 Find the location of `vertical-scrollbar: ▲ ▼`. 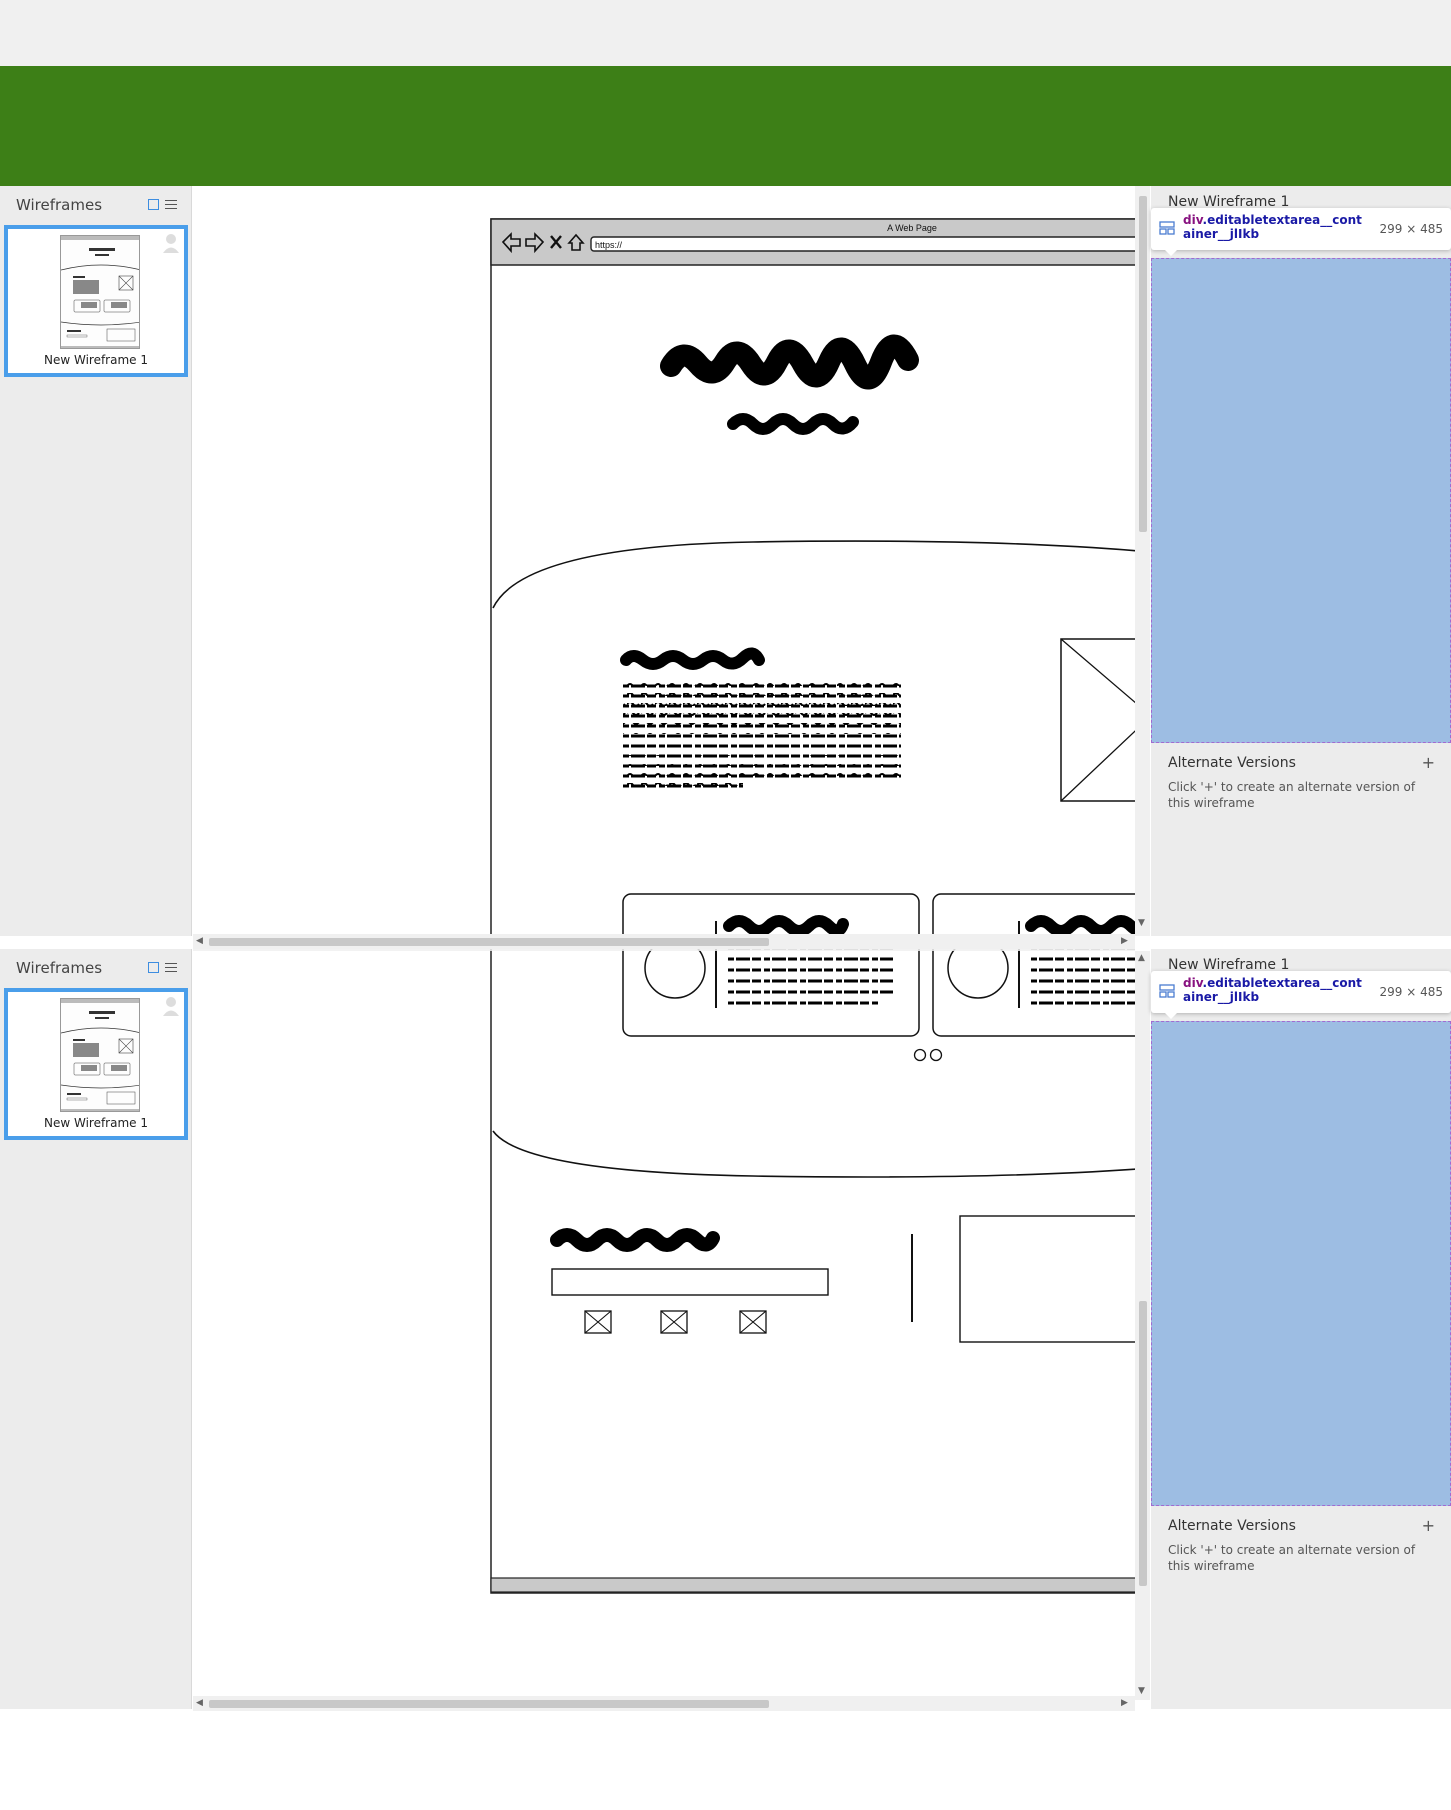

vertical-scrollbar: ▲ ▼ is located at coordinates (1142, 1325).